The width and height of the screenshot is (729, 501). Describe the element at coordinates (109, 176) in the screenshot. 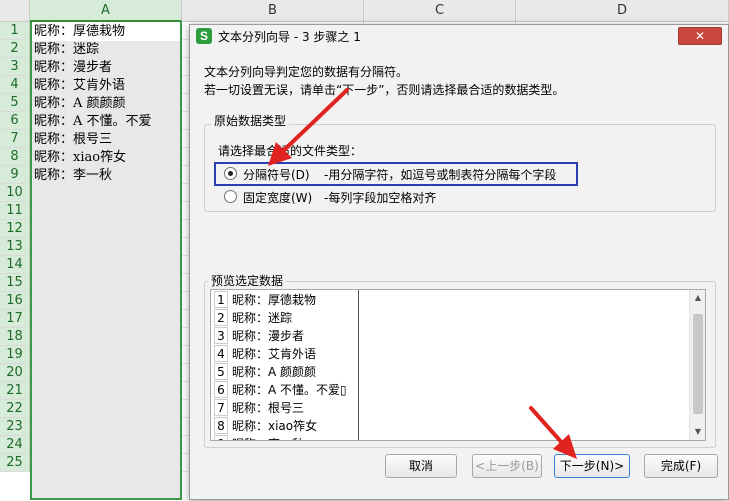

I see `cell-a: 昵称：李一秋` at that location.